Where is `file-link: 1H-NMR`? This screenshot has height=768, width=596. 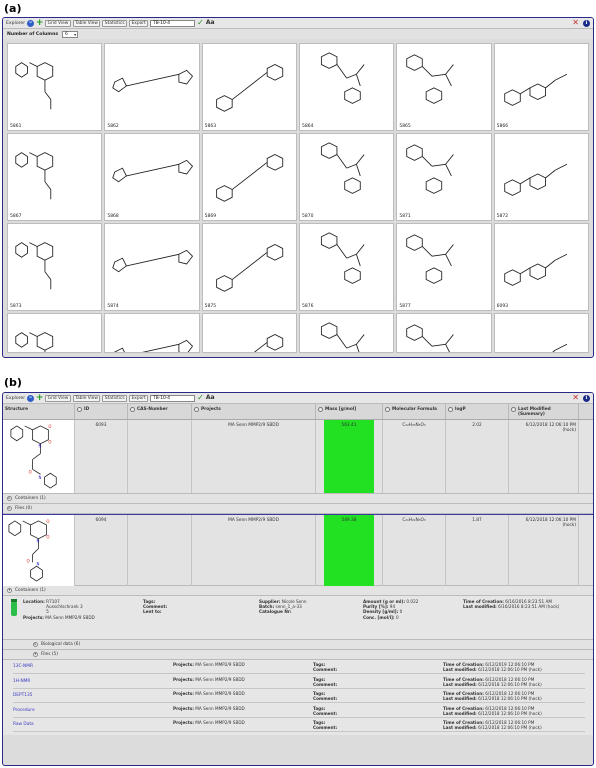 file-link: 1H-NMR is located at coordinates (21, 681).